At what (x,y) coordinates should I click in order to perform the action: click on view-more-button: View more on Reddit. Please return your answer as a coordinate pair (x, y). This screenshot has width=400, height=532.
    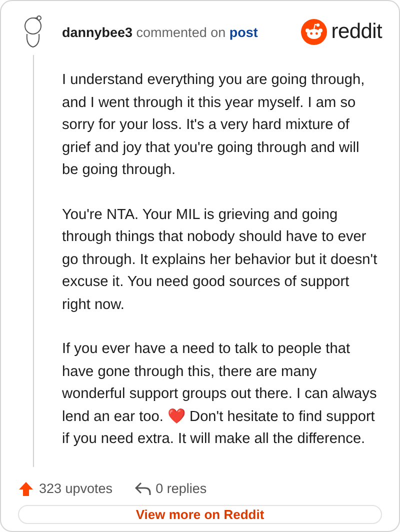
    Looking at the image, I should click on (200, 514).